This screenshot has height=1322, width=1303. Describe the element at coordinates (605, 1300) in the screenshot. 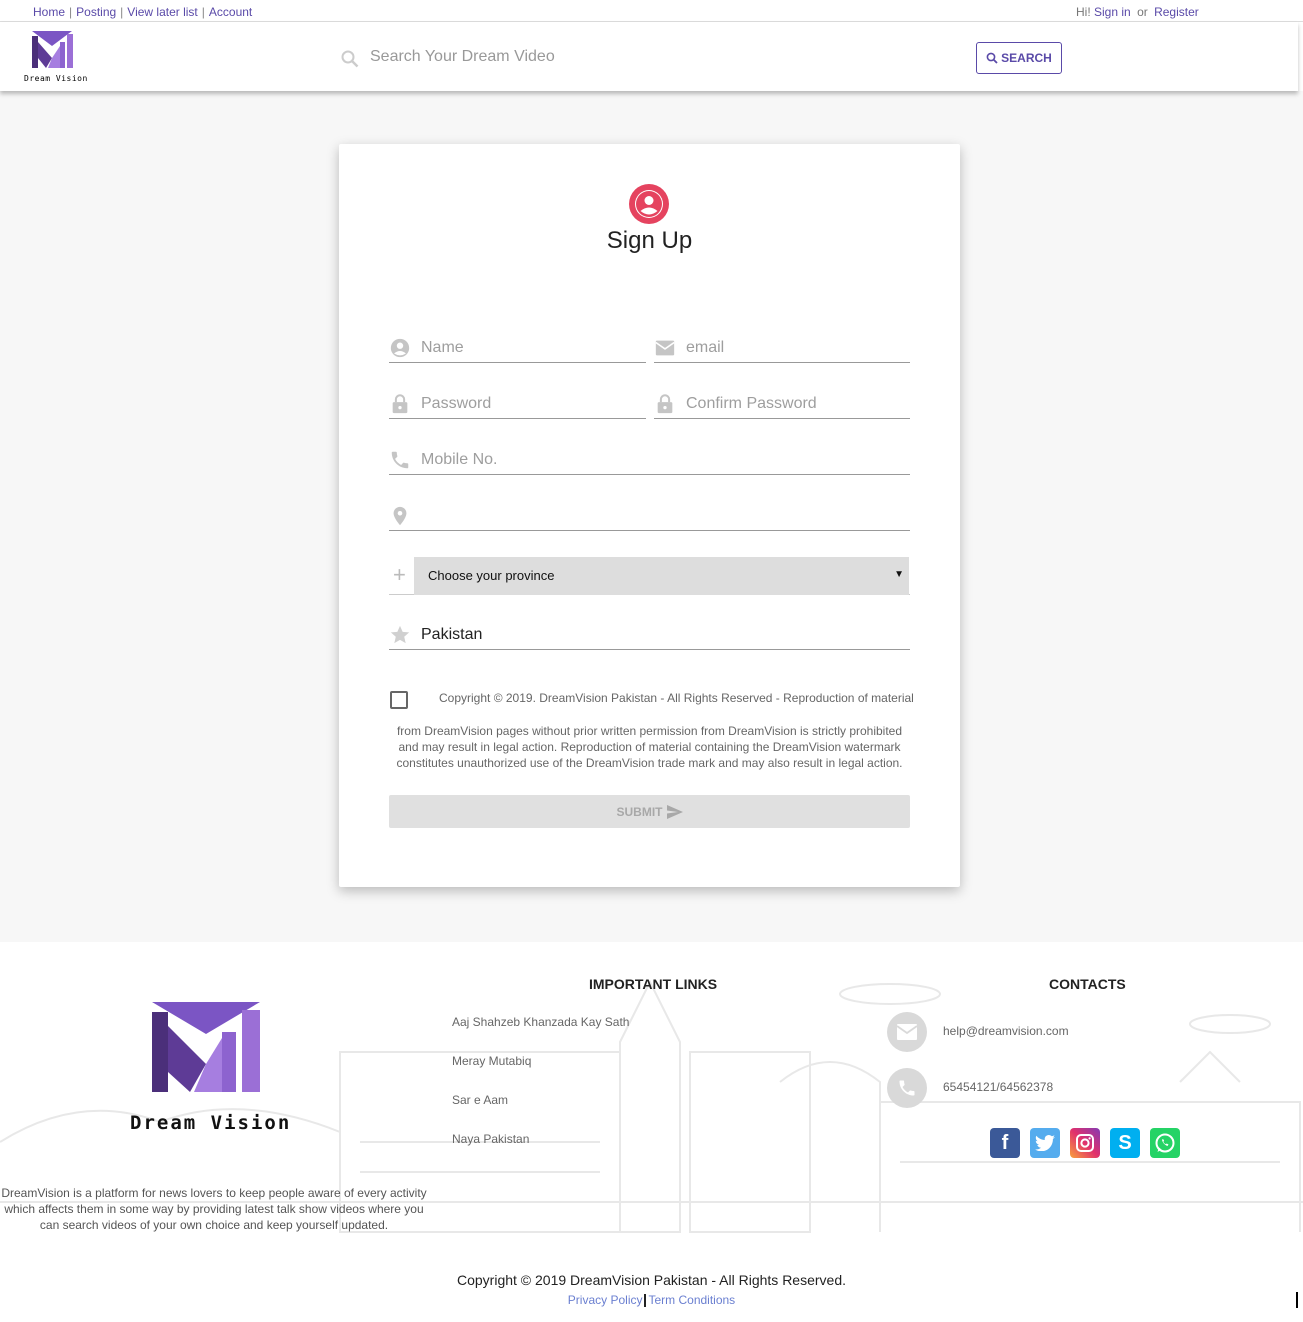

I see `privacy-policy-link: Privacy Policy` at that location.